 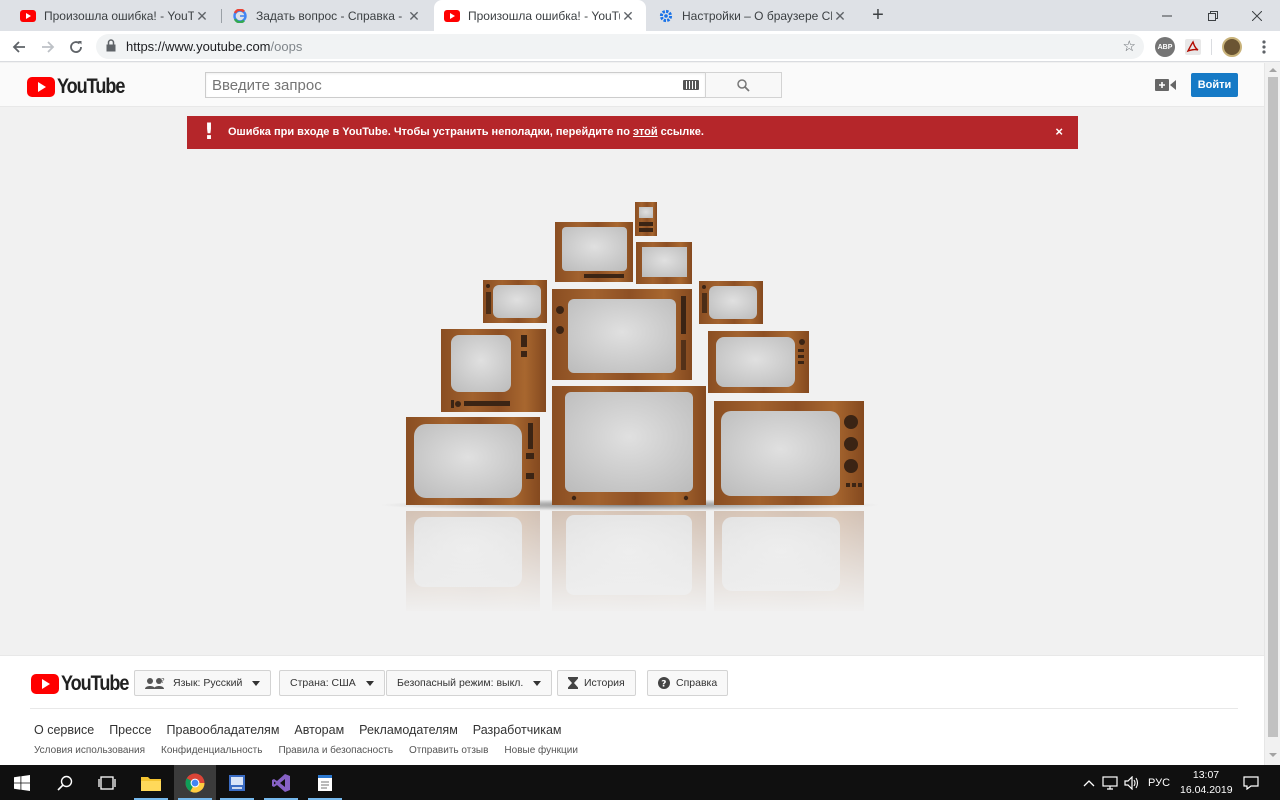 I want to click on scroll-up-arrow-icon, so click(x=1273, y=70).